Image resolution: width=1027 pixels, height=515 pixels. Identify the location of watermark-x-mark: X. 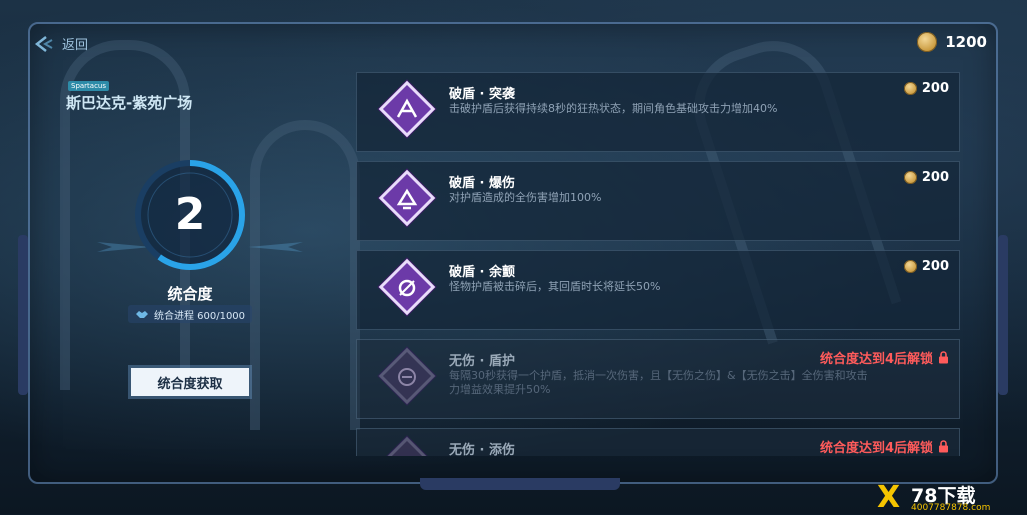
(889, 497).